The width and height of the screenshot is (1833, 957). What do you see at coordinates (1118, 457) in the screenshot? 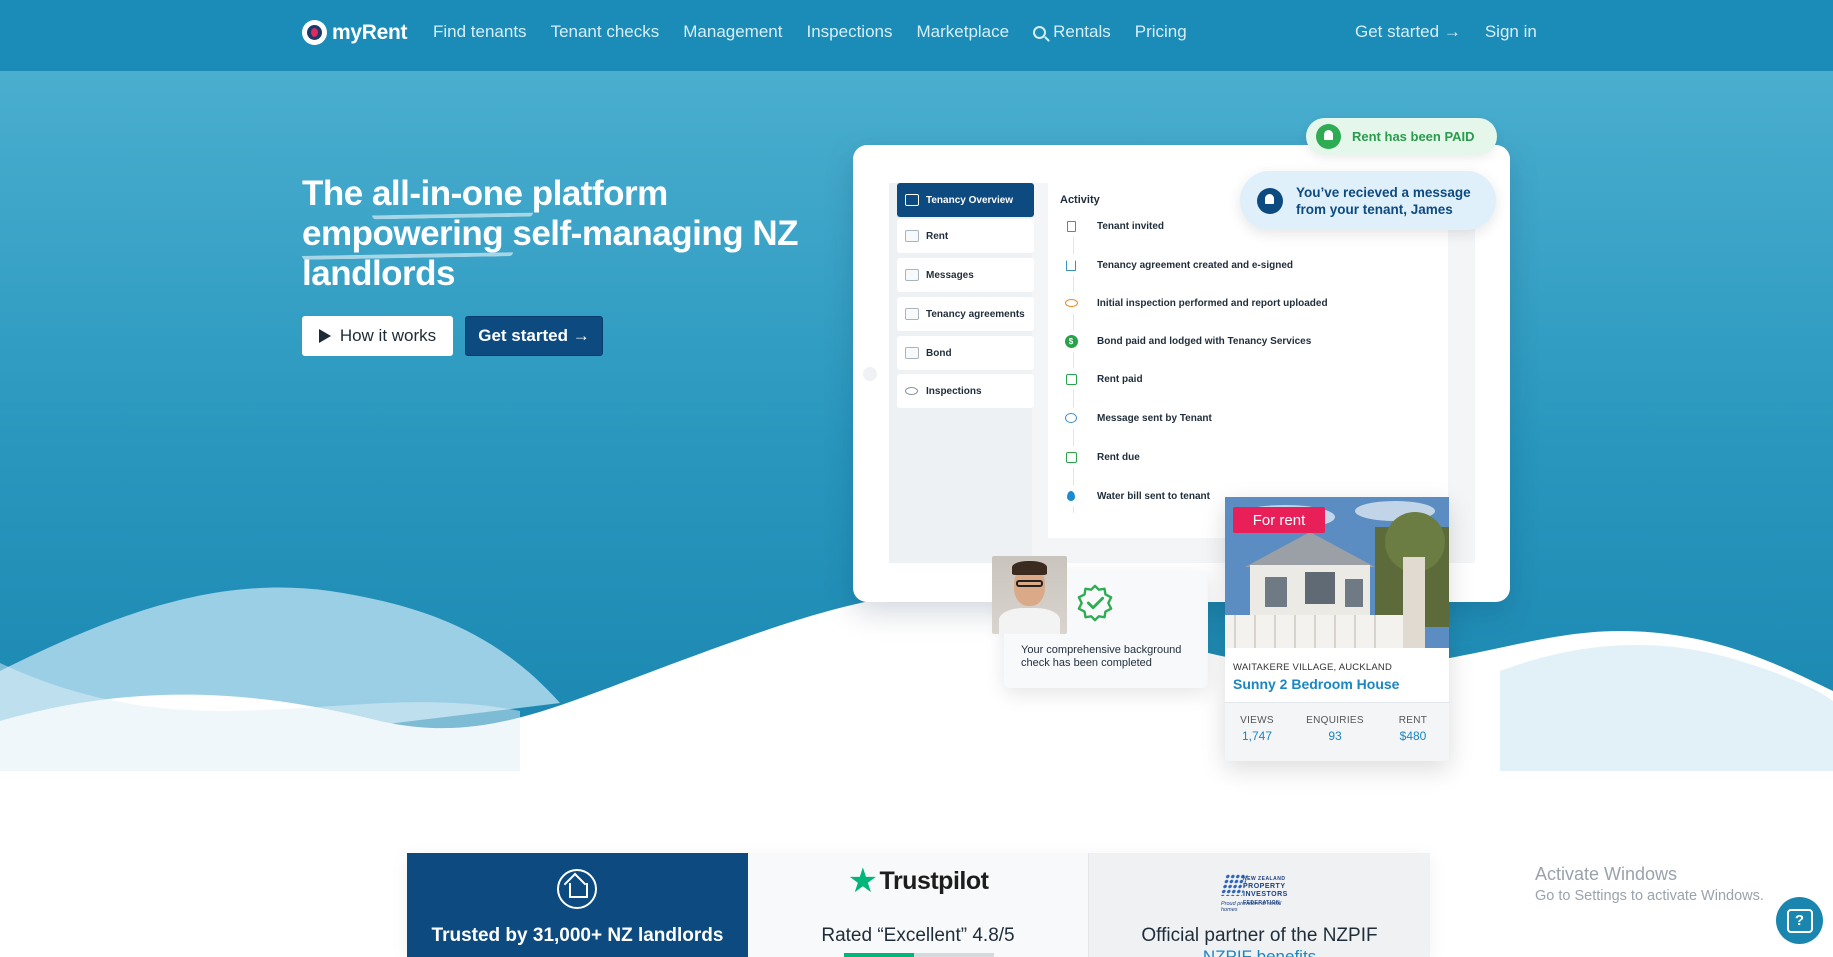
I see `activity-text: Rent due` at bounding box center [1118, 457].